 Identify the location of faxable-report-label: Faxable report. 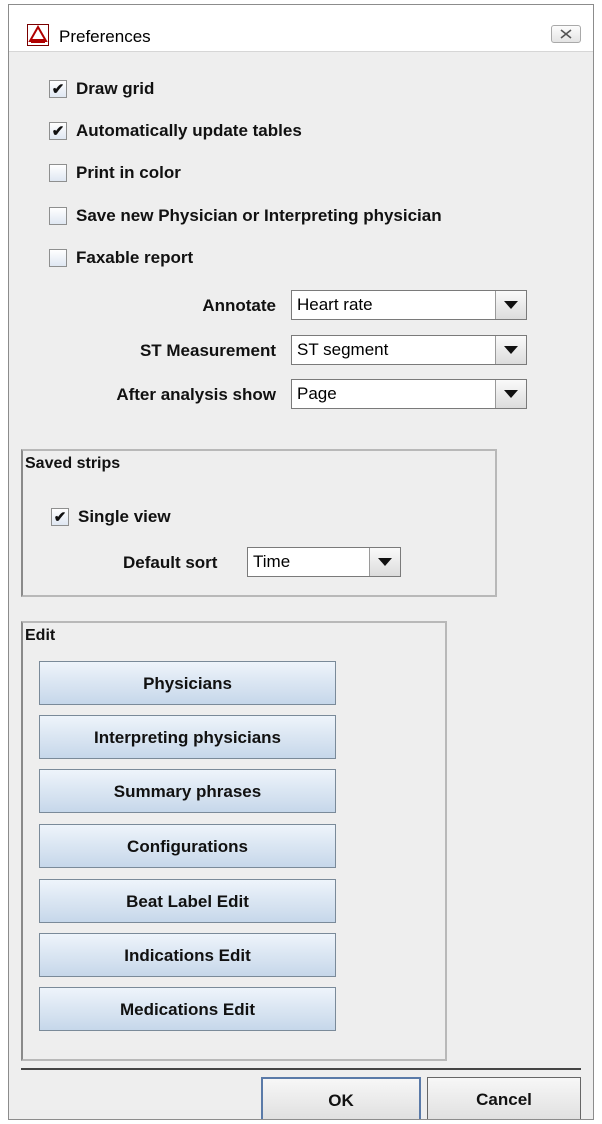
(135, 257).